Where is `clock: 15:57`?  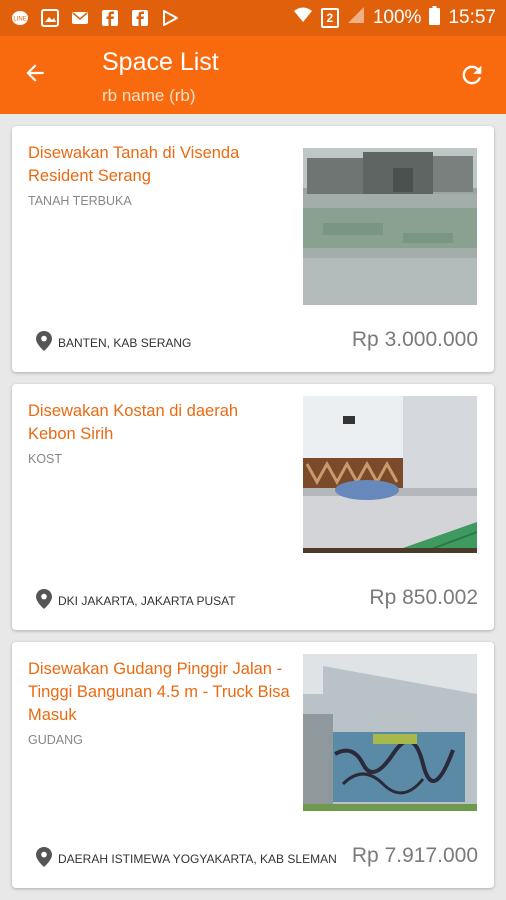 clock: 15:57 is located at coordinates (472, 17).